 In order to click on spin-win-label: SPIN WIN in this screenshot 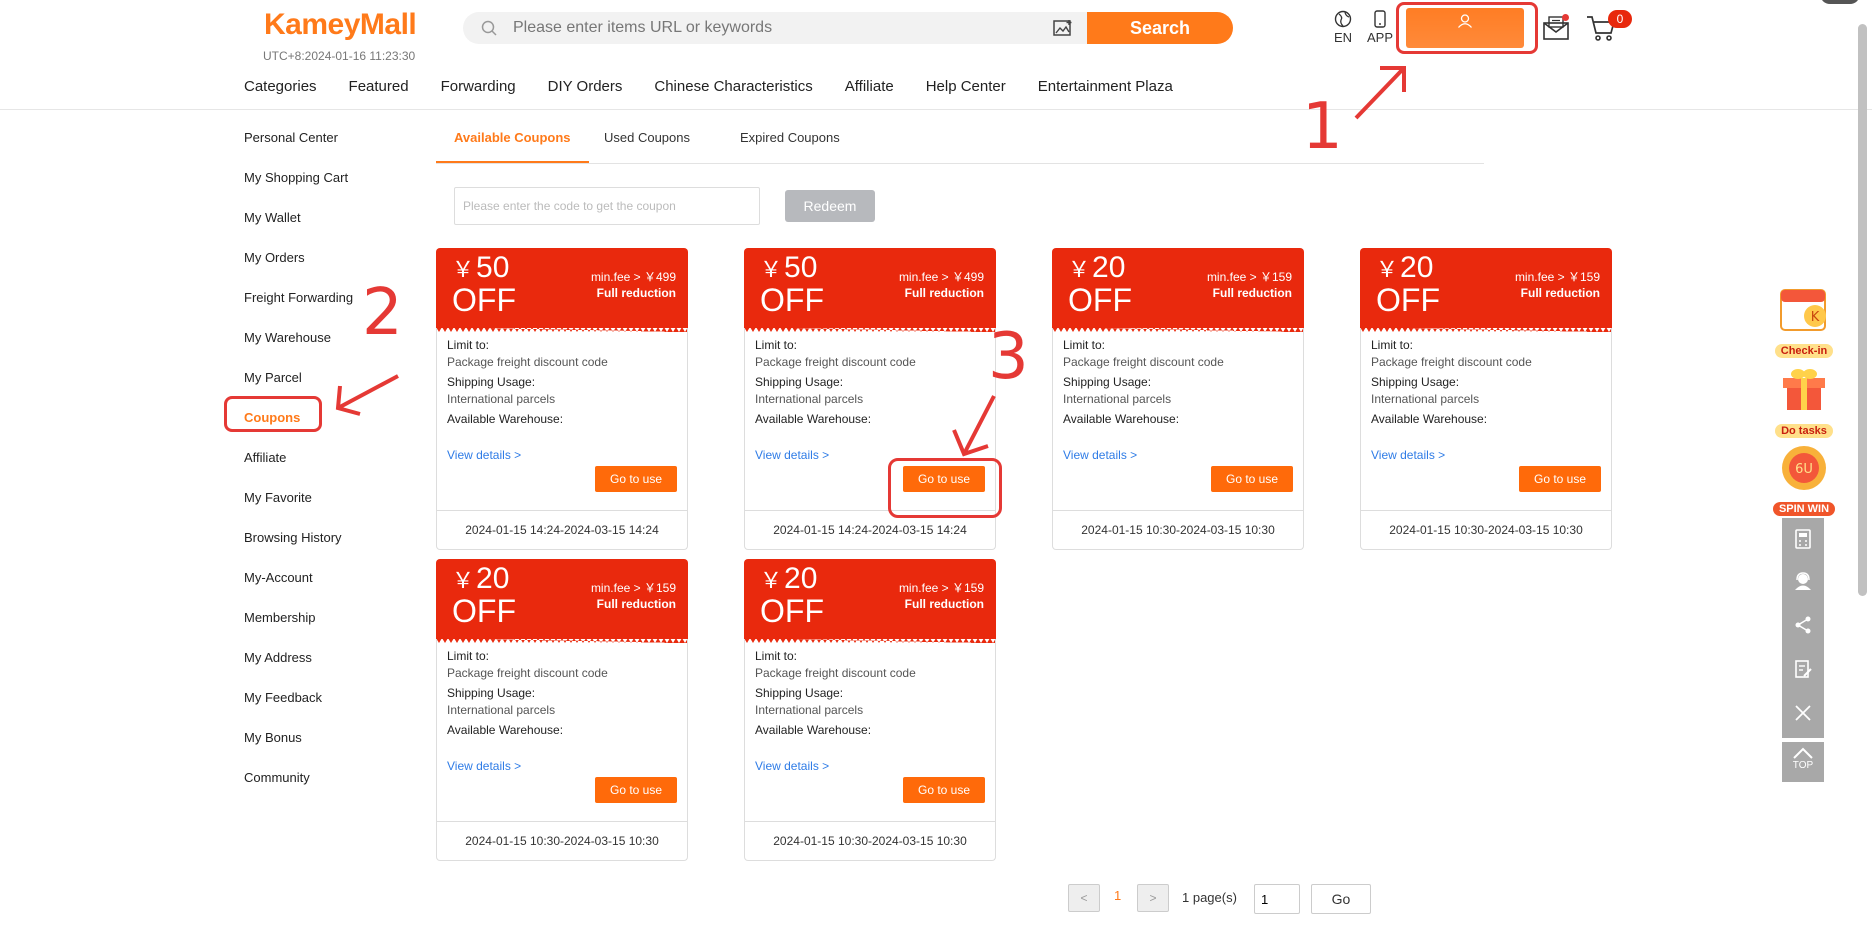, I will do `click(1804, 509)`.